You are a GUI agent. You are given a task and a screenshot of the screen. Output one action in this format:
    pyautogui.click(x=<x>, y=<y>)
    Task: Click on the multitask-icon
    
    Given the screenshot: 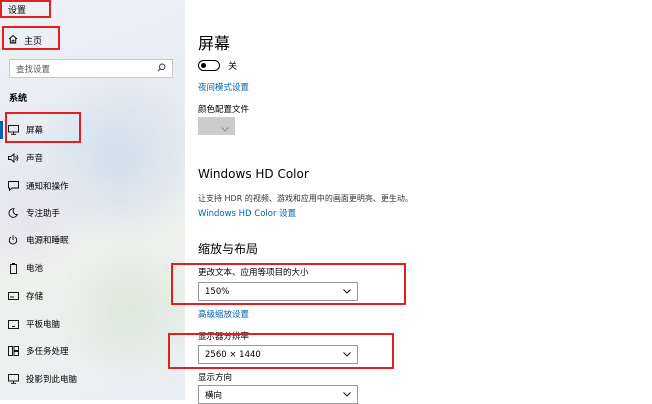 What is the action you would take?
    pyautogui.click(x=13, y=351)
    